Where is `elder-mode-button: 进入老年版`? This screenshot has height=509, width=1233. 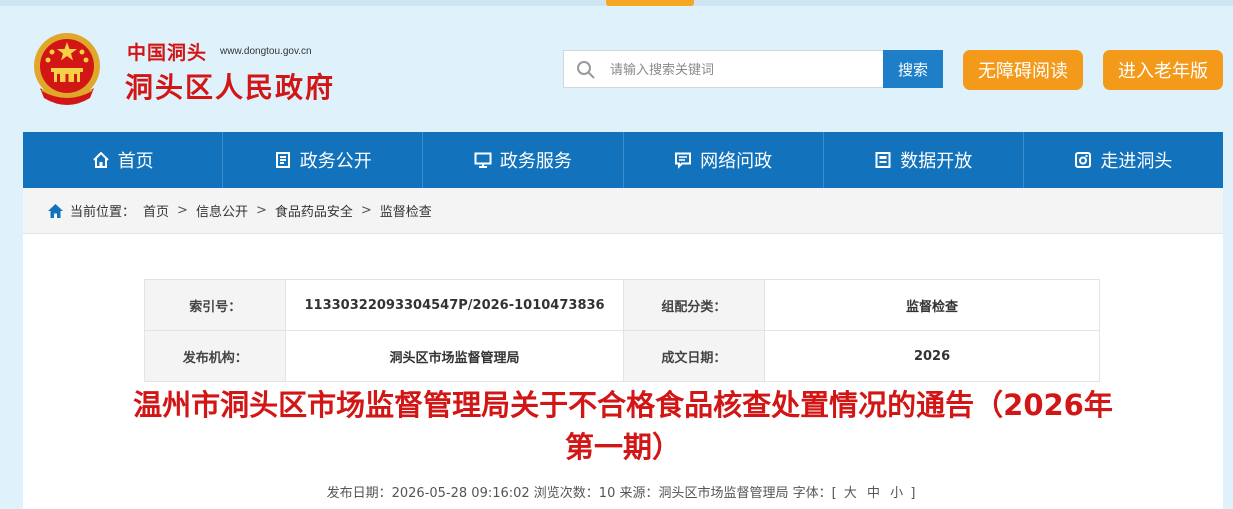
elder-mode-button: 进入老年版 is located at coordinates (1163, 70).